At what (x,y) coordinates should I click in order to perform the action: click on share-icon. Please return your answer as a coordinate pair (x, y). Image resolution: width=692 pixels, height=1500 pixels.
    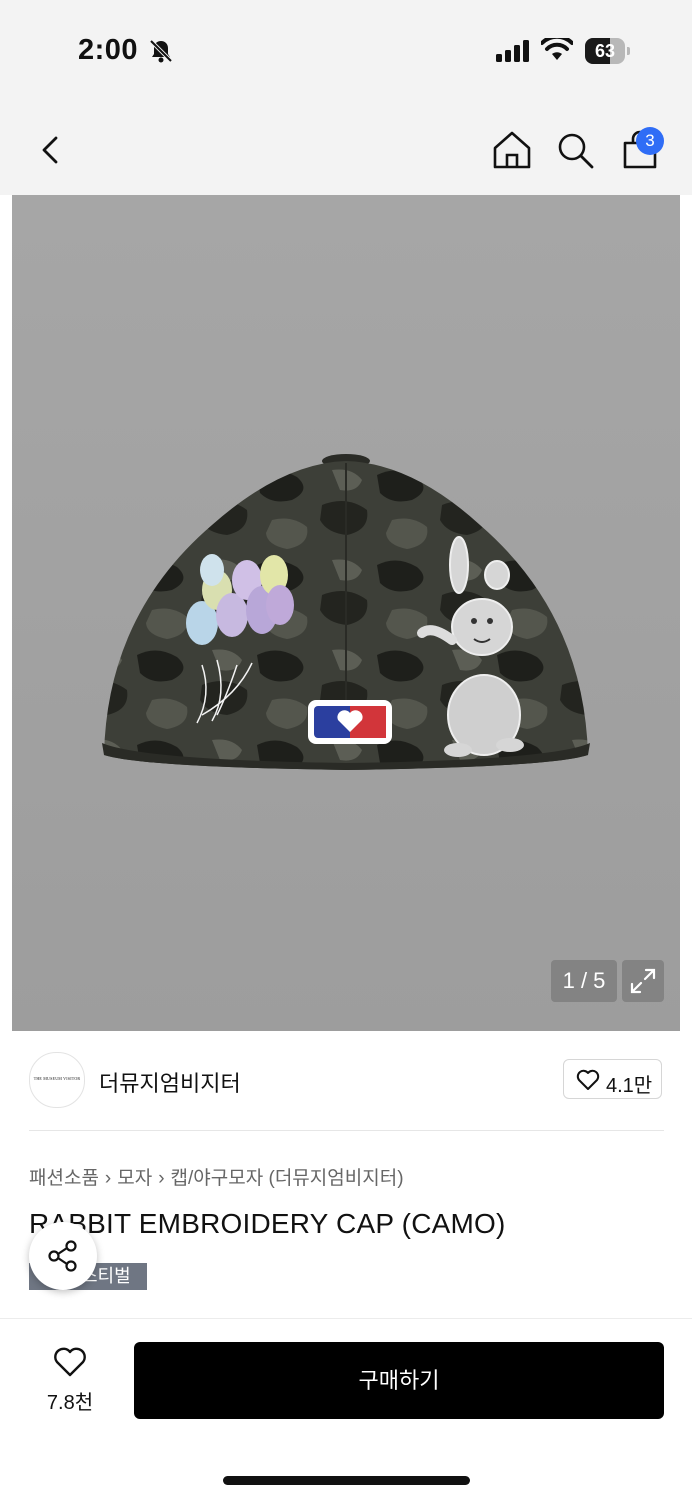
    Looking at the image, I should click on (62, 1256).